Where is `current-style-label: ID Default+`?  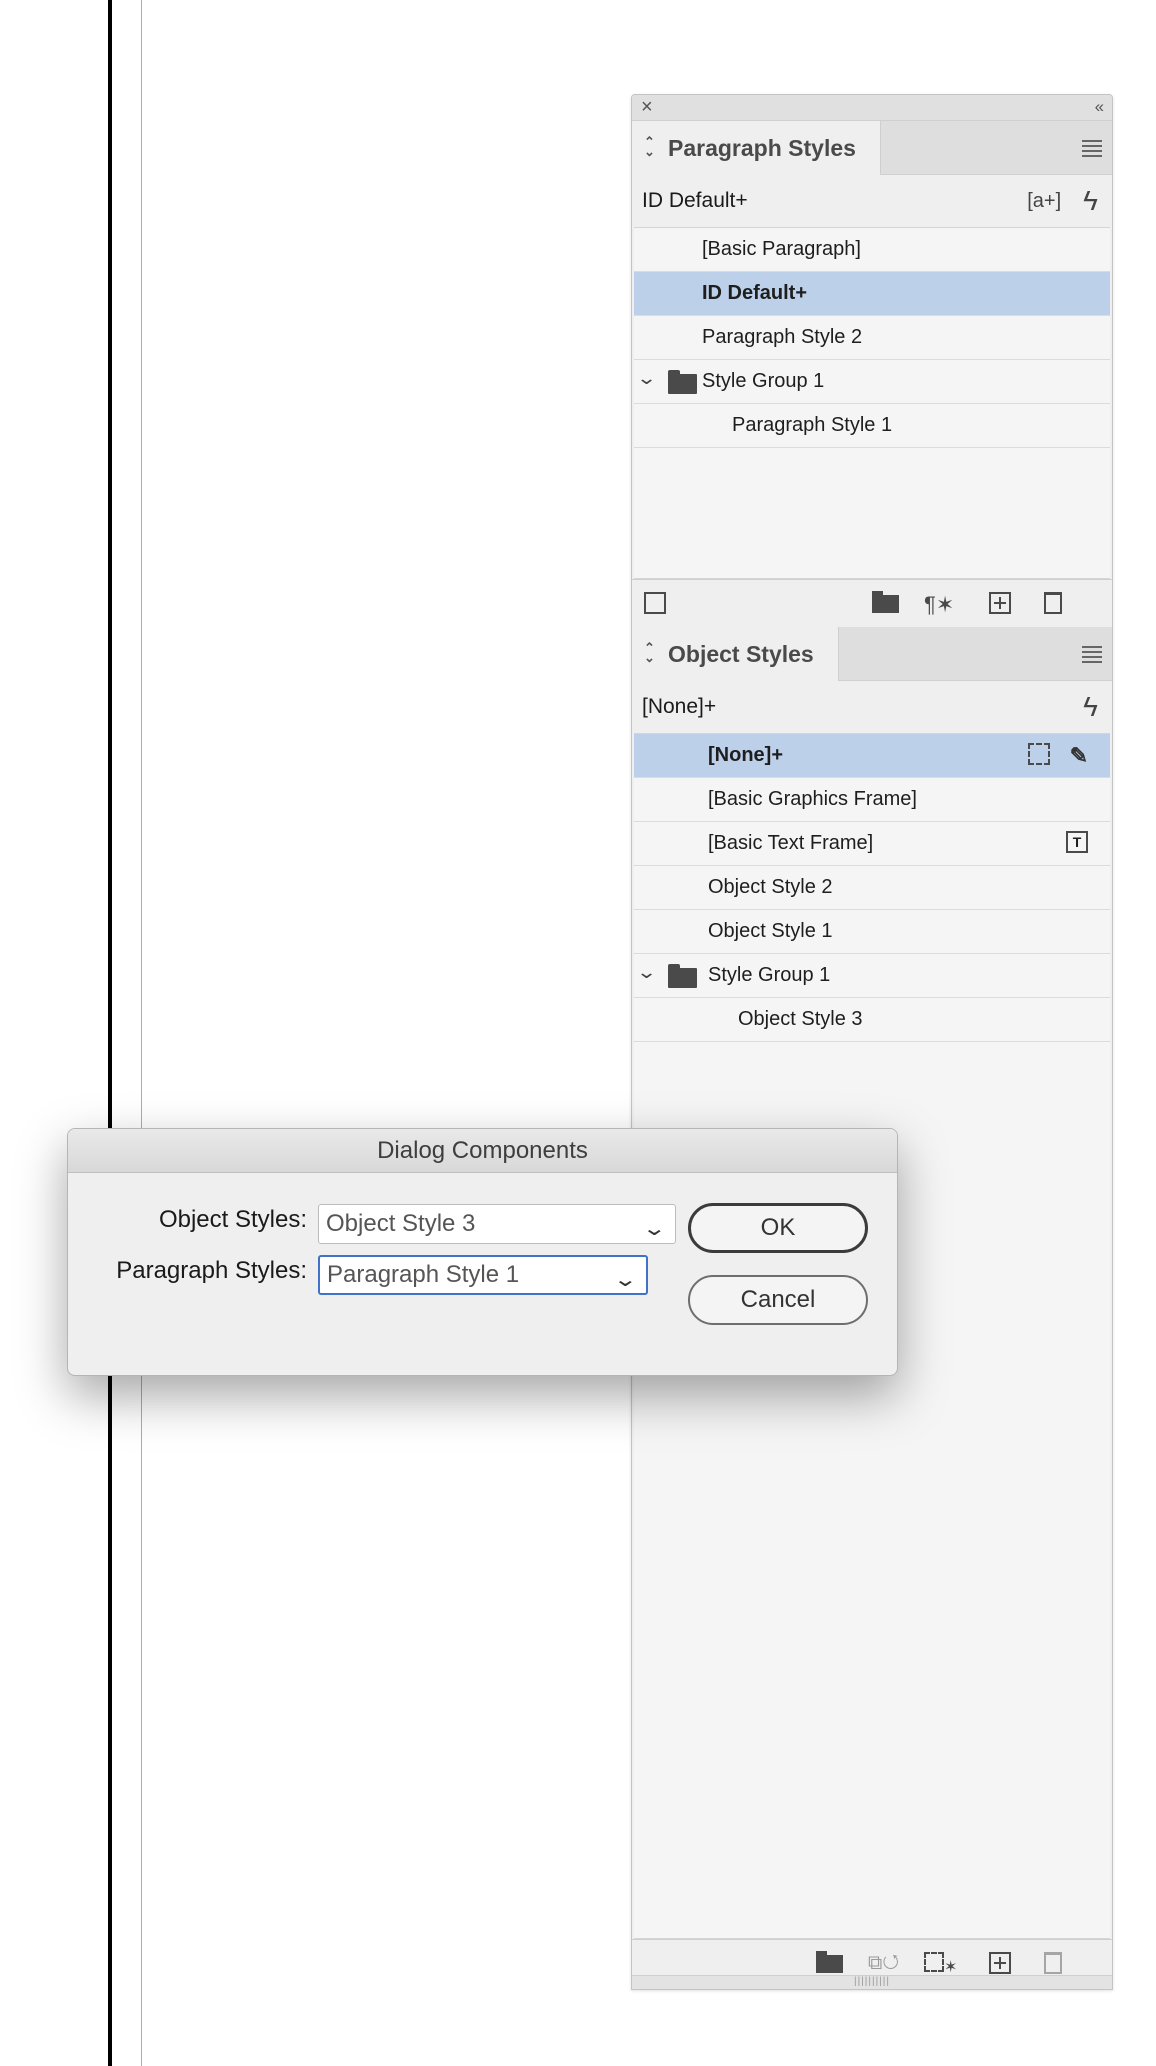 current-style-label: ID Default+ is located at coordinates (695, 200).